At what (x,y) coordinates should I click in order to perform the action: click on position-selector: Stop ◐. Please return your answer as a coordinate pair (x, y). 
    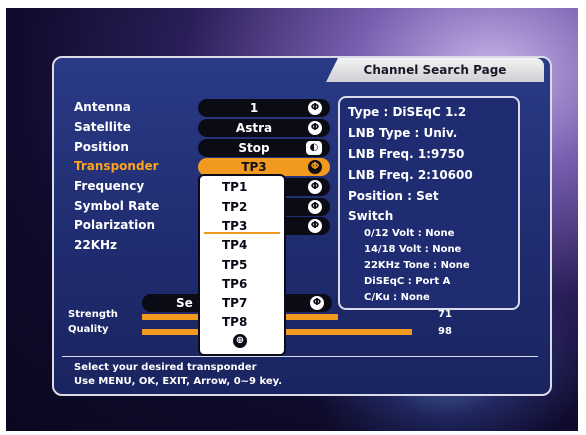
    Looking at the image, I should click on (264, 148).